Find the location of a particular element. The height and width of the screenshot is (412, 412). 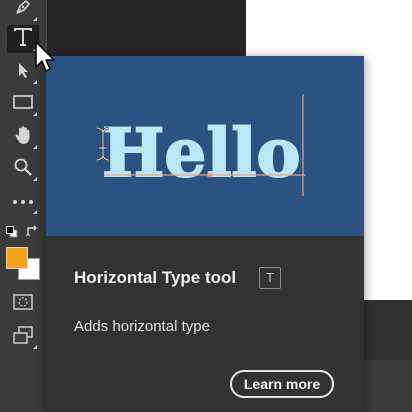

learn-more-button: Learn more is located at coordinates (282, 384).